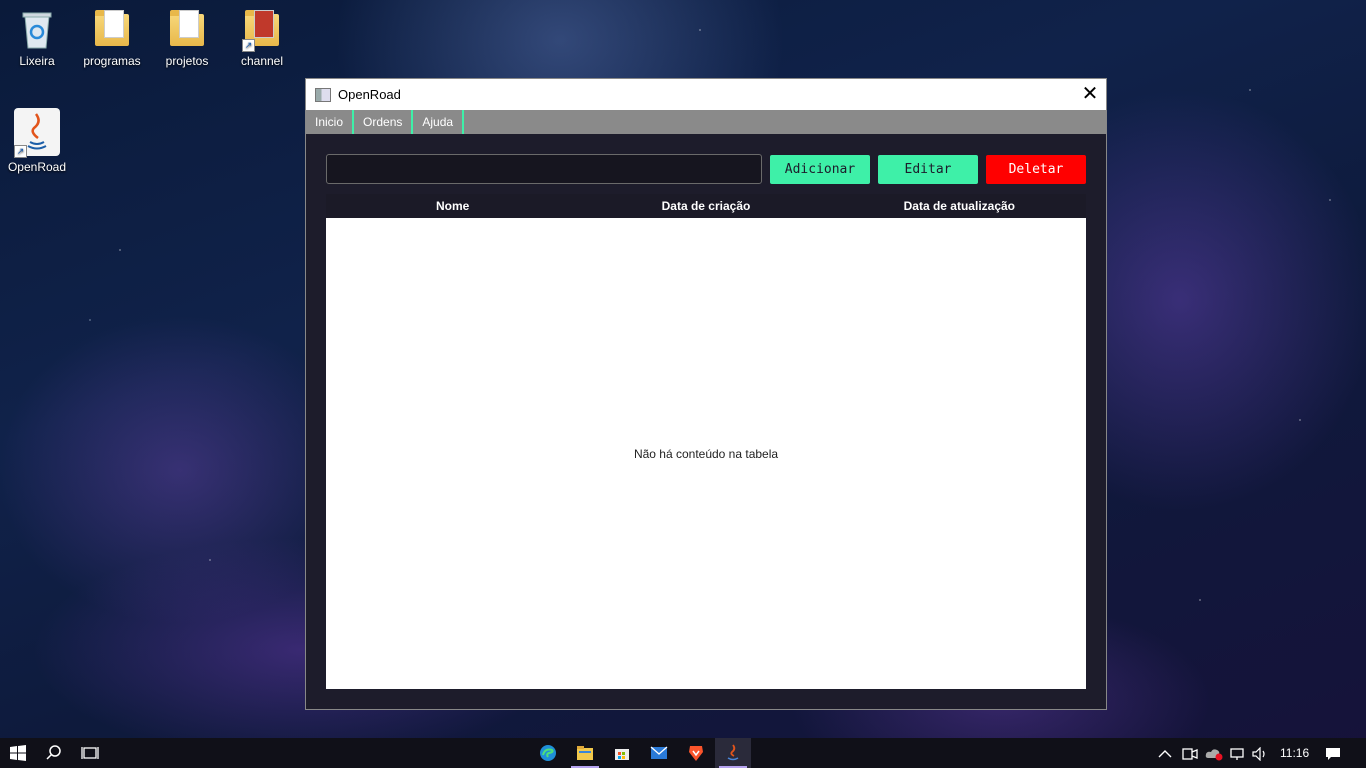 The width and height of the screenshot is (1366, 768). I want to click on toolbar: Adicionar Editar Deletar, so click(706, 169).